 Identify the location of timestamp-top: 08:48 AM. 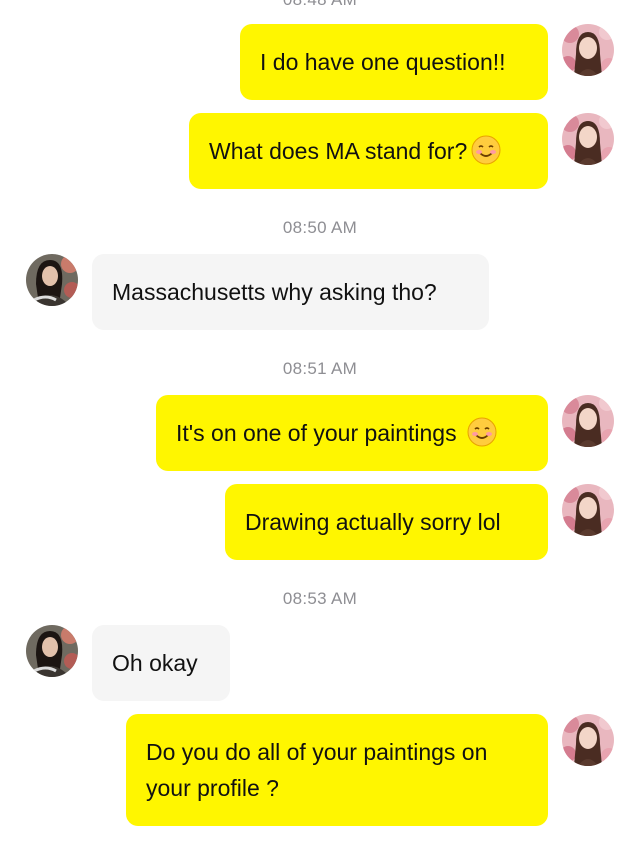
(320, 5).